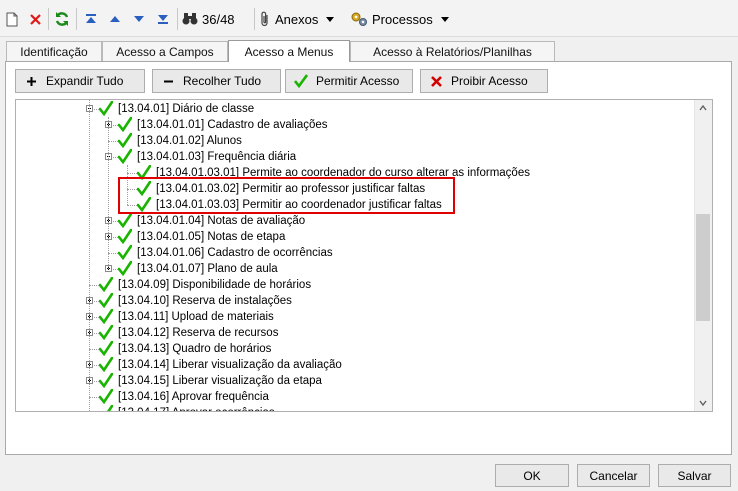 This screenshot has width=738, height=491. Describe the element at coordinates (364, 348) in the screenshot. I see `tree-row: [13.04.13] Quadro de horários` at that location.